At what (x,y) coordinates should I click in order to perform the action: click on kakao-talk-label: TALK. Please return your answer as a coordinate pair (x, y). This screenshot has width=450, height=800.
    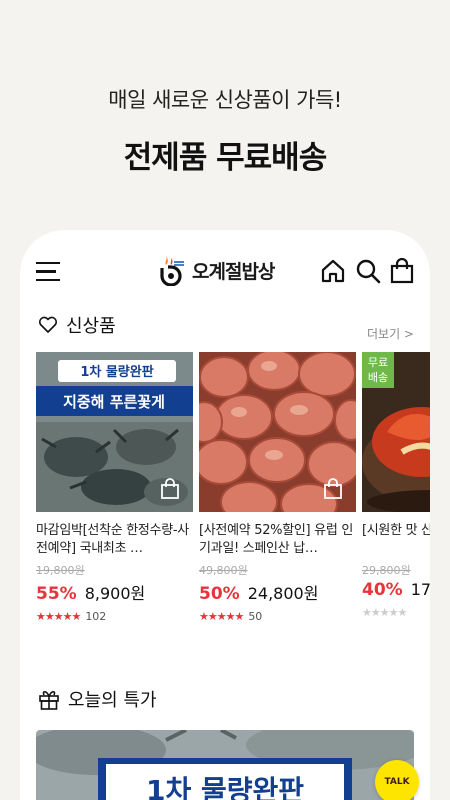
    Looking at the image, I should click on (397, 782).